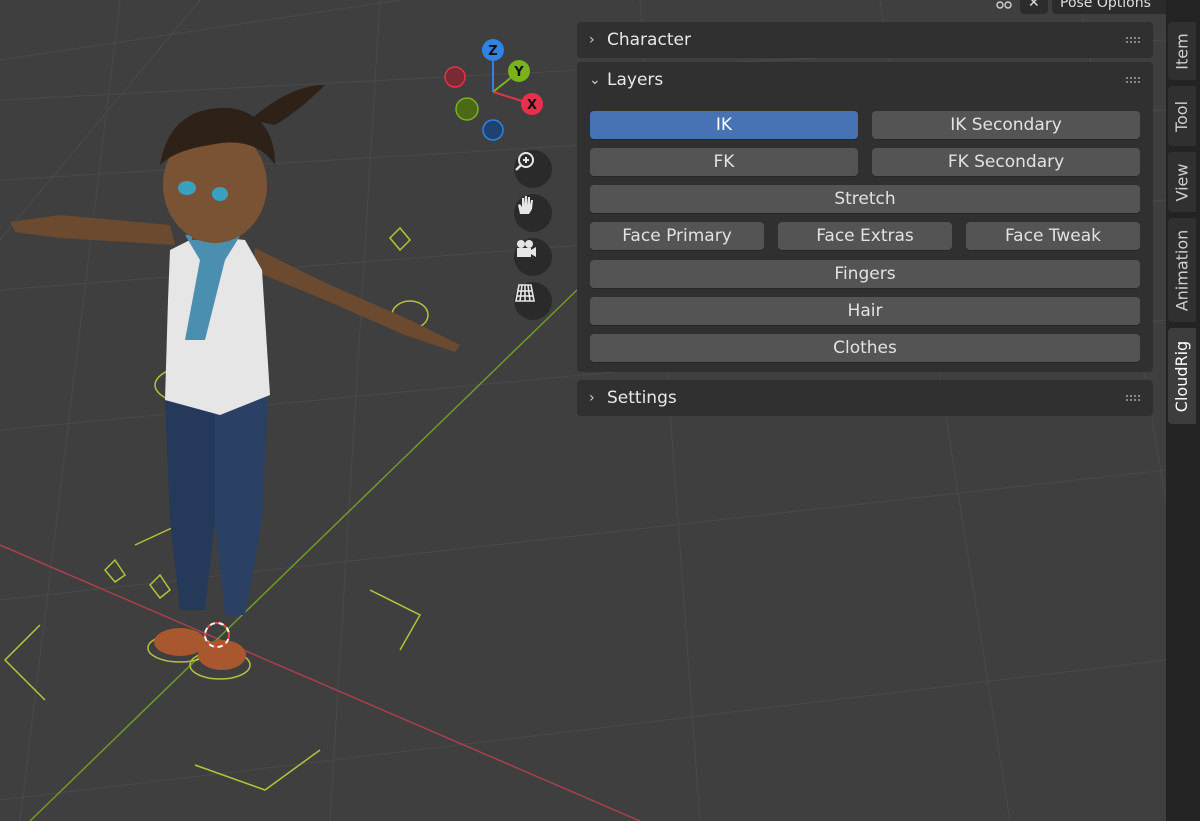 This screenshot has height=821, width=1200. I want to click on layer-stretch-button: Stretch, so click(865, 199).